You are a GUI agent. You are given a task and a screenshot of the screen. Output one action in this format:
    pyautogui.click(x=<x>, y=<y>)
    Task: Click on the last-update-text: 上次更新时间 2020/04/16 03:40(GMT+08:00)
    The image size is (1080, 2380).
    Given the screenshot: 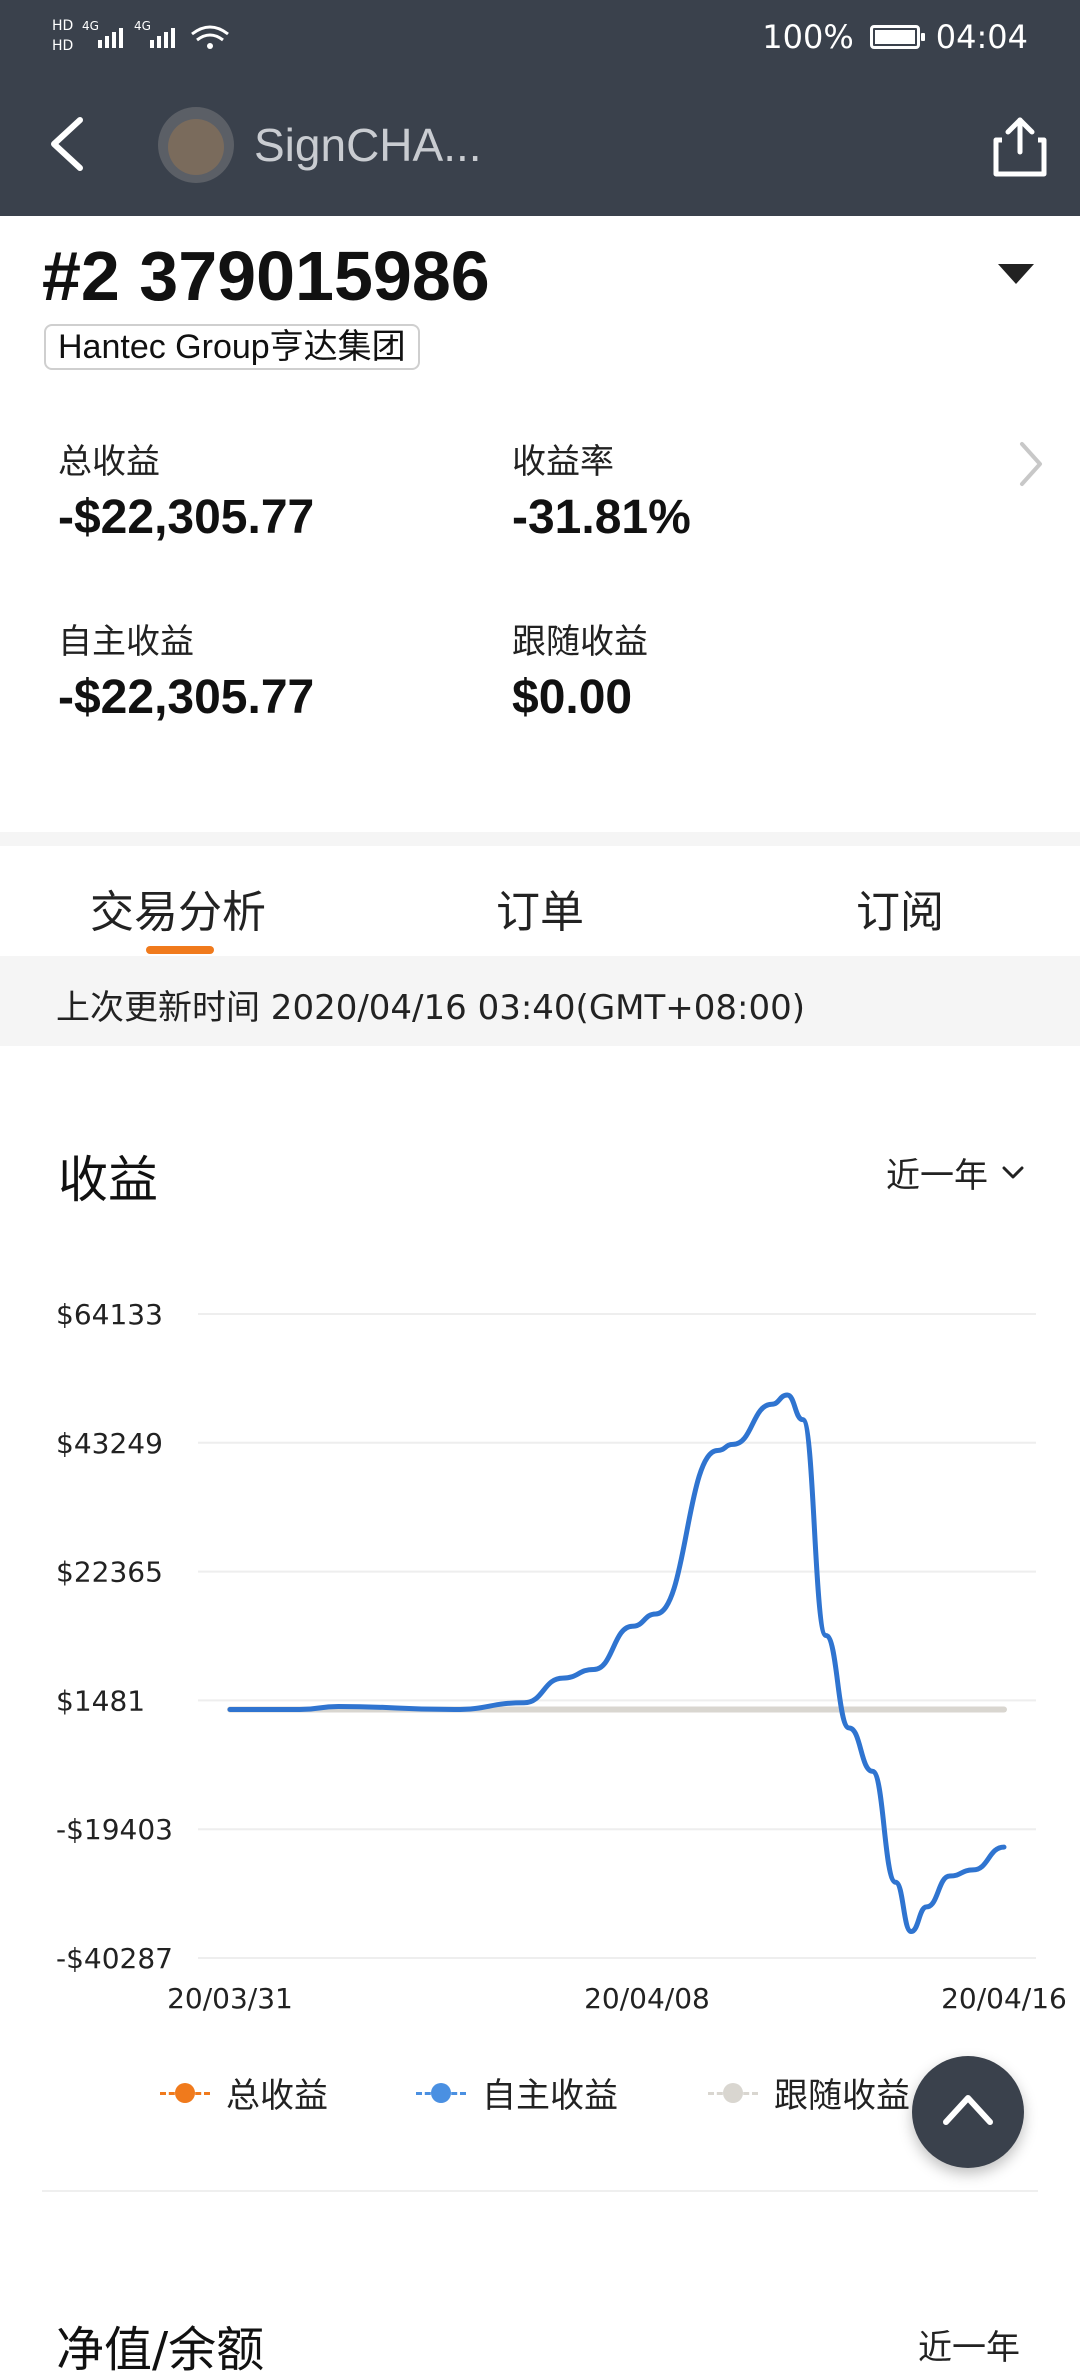 What is the action you would take?
    pyautogui.click(x=431, y=1008)
    